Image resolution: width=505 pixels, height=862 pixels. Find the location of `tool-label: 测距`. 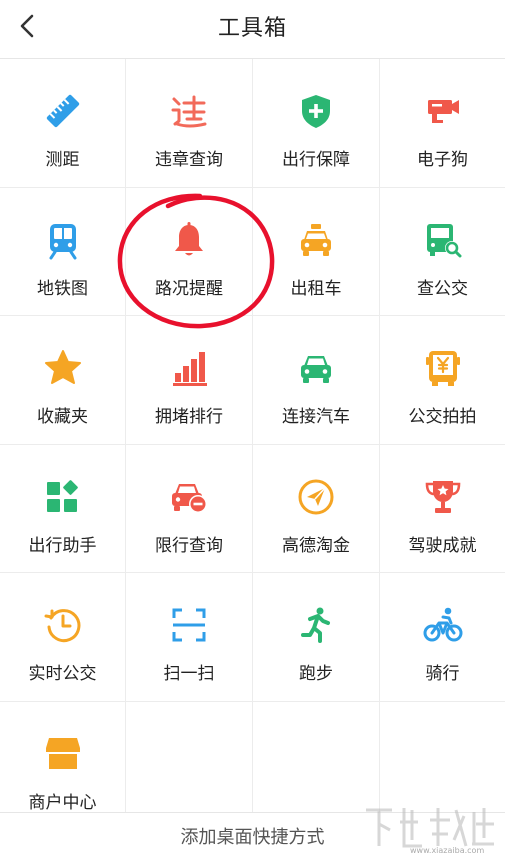

tool-label: 测距 is located at coordinates (62, 160).